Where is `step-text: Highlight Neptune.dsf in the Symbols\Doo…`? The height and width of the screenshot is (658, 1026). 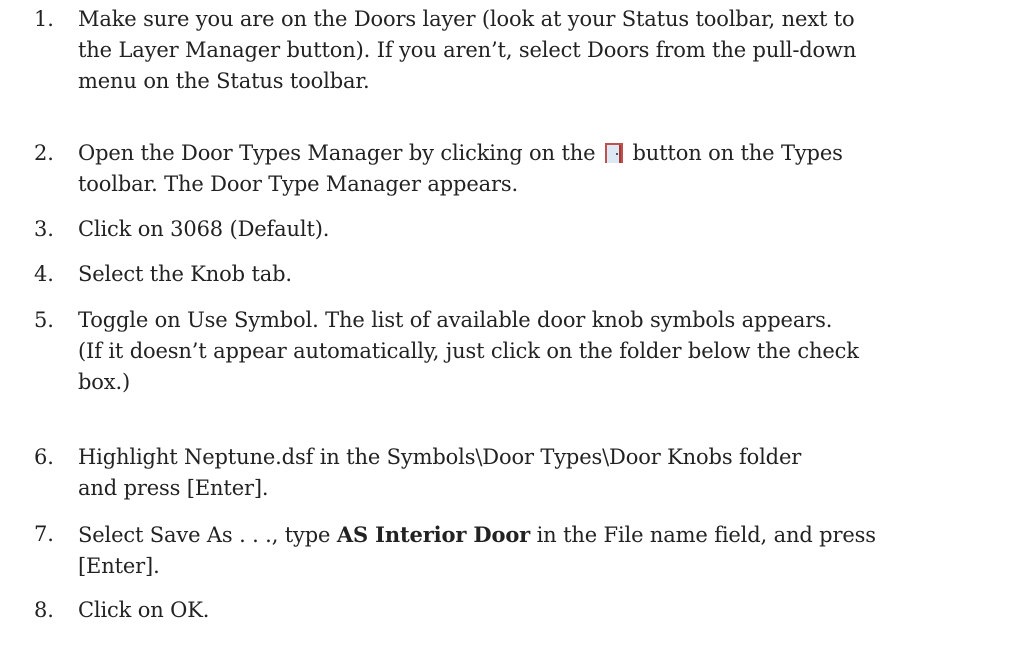 step-text: Highlight Neptune.dsf in the Symbols\Doo… is located at coordinates (546, 473).